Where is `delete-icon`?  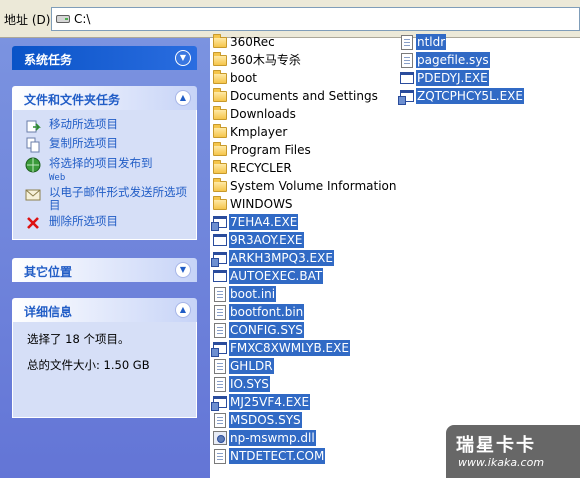
delete-icon is located at coordinates (33, 223).